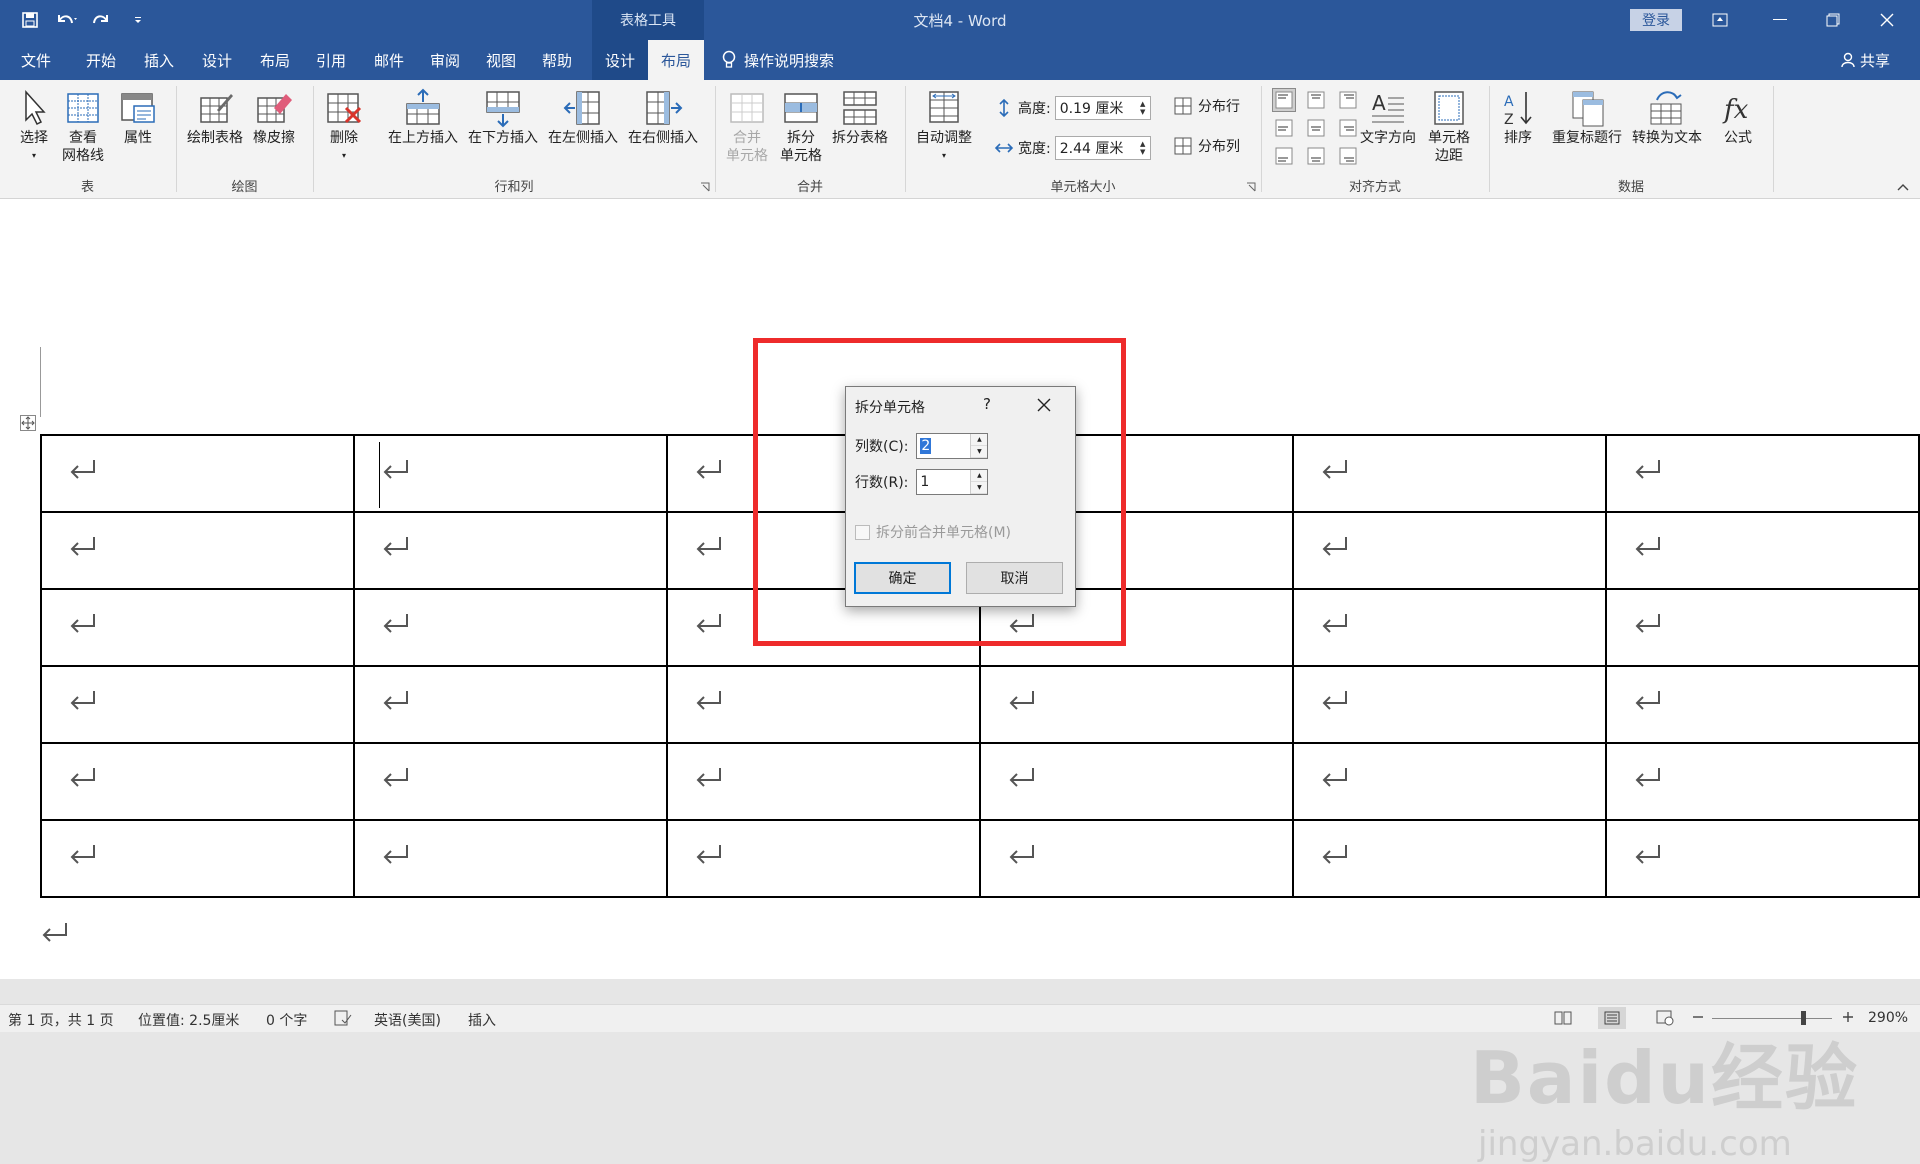  Describe the element at coordinates (274, 117) in the screenshot. I see `eraser-button: 橡皮擦` at that location.